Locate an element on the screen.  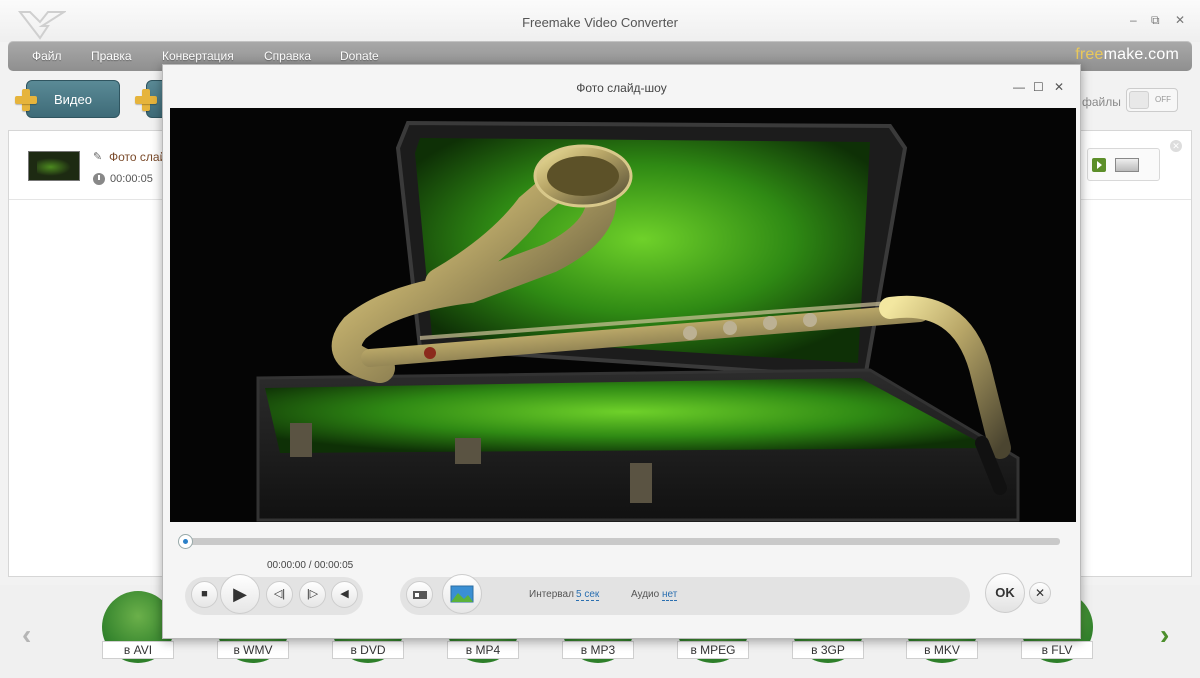
restore-button: ⧉ is located at coordinates (1155, 20).